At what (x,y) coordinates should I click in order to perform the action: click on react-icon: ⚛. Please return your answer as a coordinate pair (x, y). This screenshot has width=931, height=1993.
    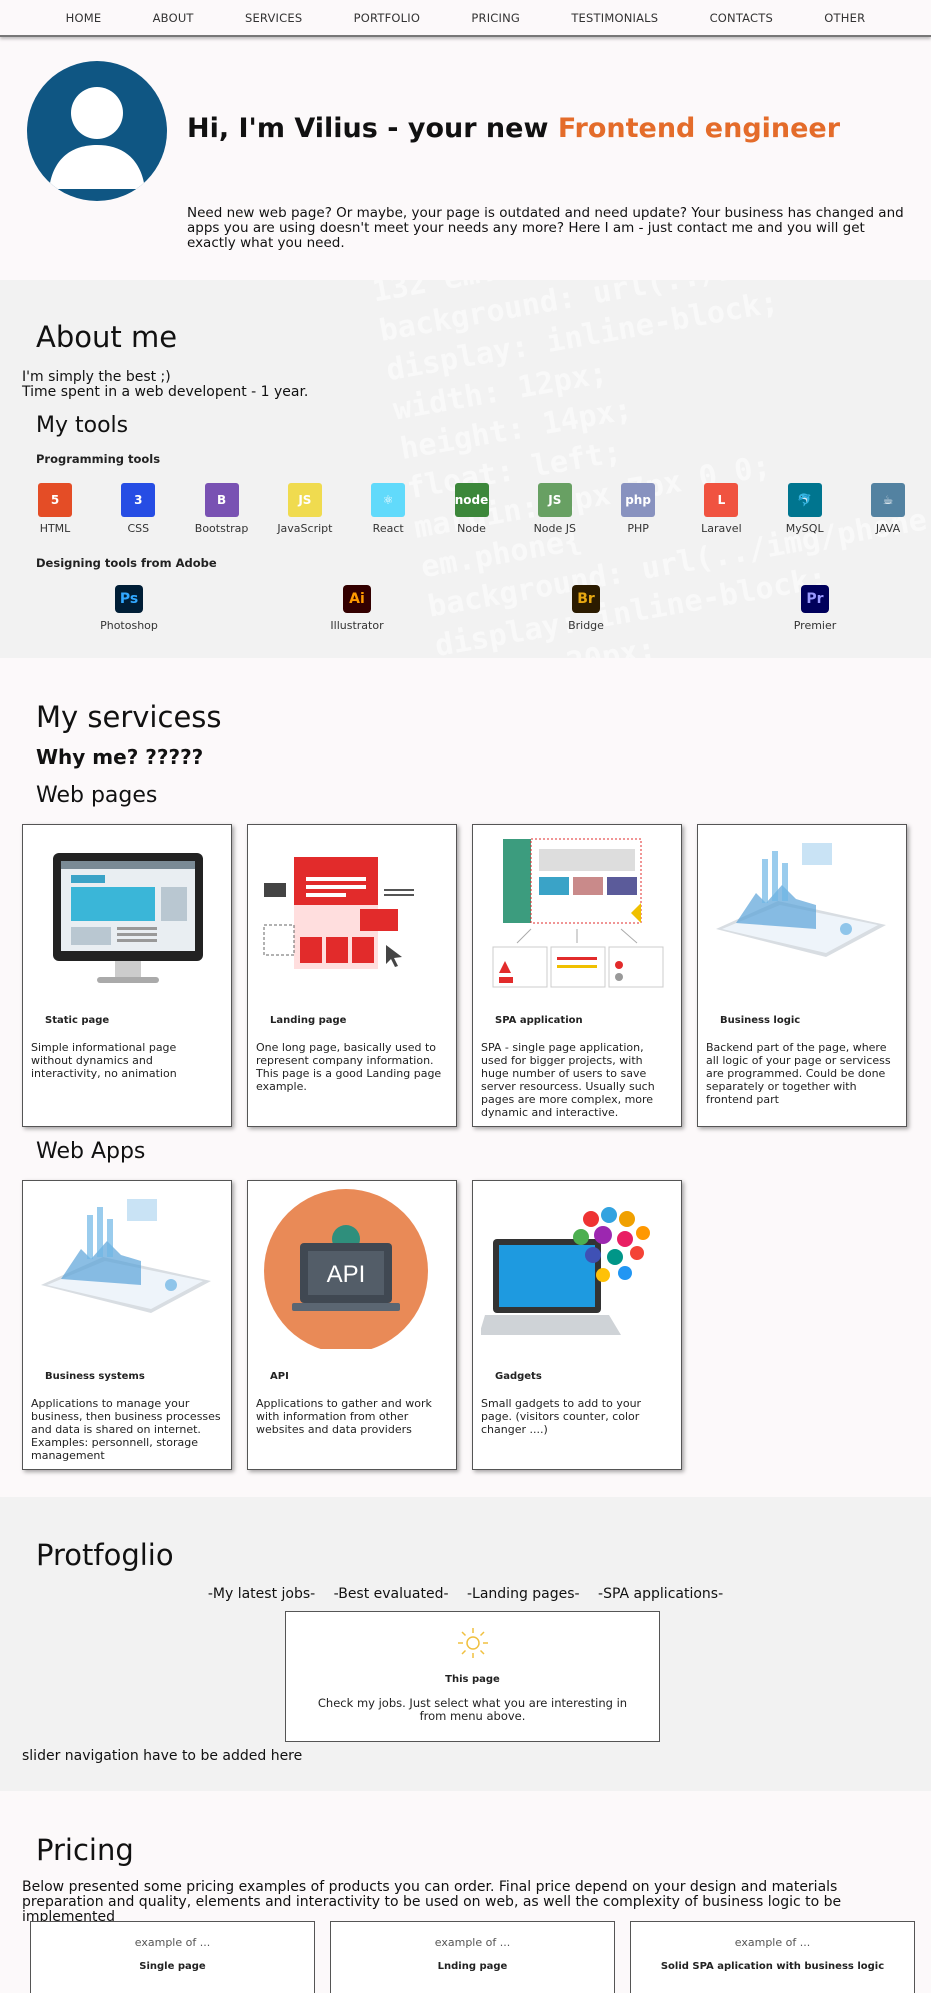
    Looking at the image, I should click on (388, 500).